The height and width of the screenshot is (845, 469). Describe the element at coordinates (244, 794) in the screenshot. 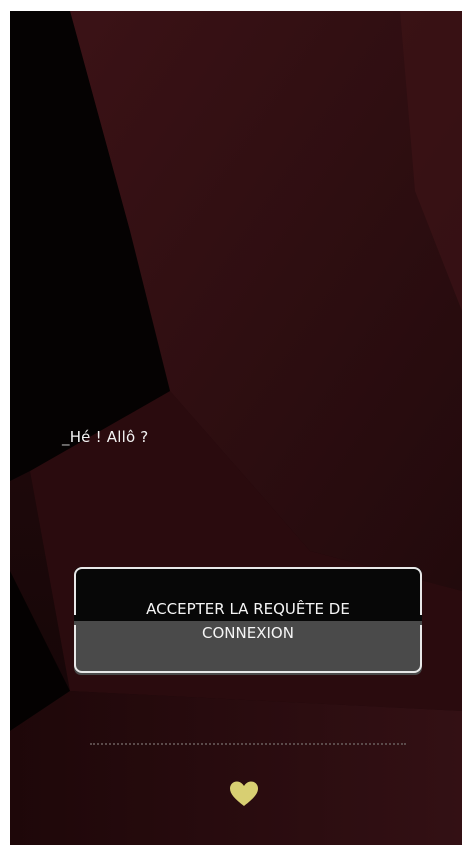

I see `heart-icon` at that location.